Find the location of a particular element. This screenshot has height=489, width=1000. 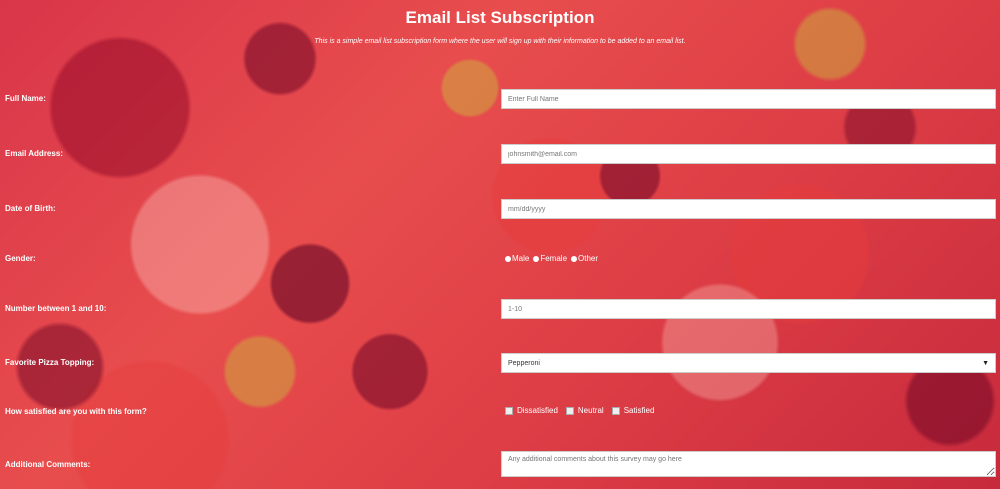

topping-selected-value: Pepperoni is located at coordinates (524, 363).